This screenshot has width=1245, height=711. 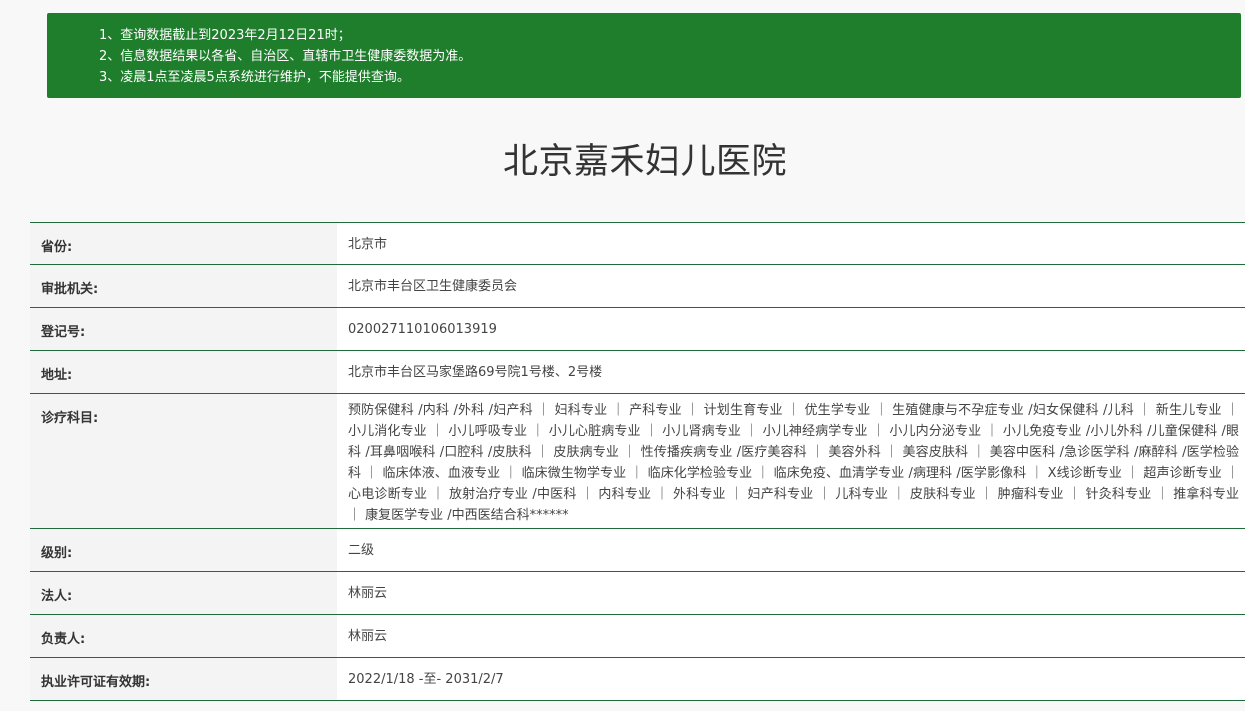 I want to click on row-approval-authority: 审批机关: 北京市丰台区卫生健康委员会, so click(x=637, y=286).